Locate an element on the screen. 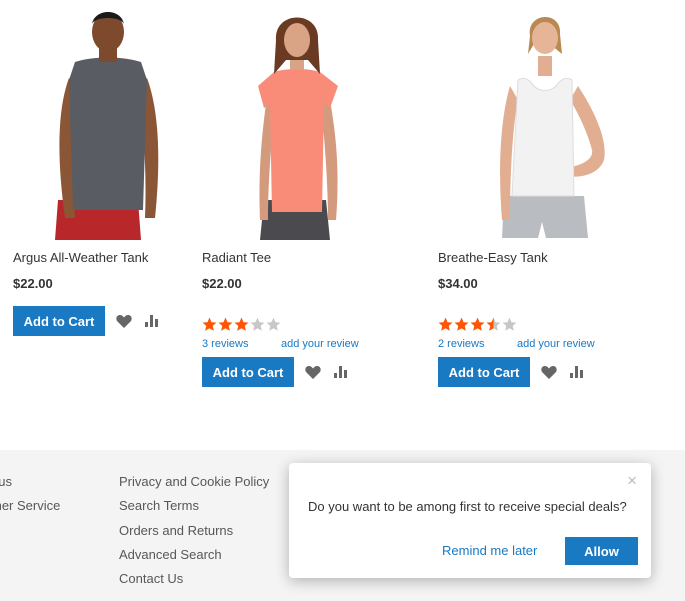  reviews-link: 3 reviews is located at coordinates (225, 344).